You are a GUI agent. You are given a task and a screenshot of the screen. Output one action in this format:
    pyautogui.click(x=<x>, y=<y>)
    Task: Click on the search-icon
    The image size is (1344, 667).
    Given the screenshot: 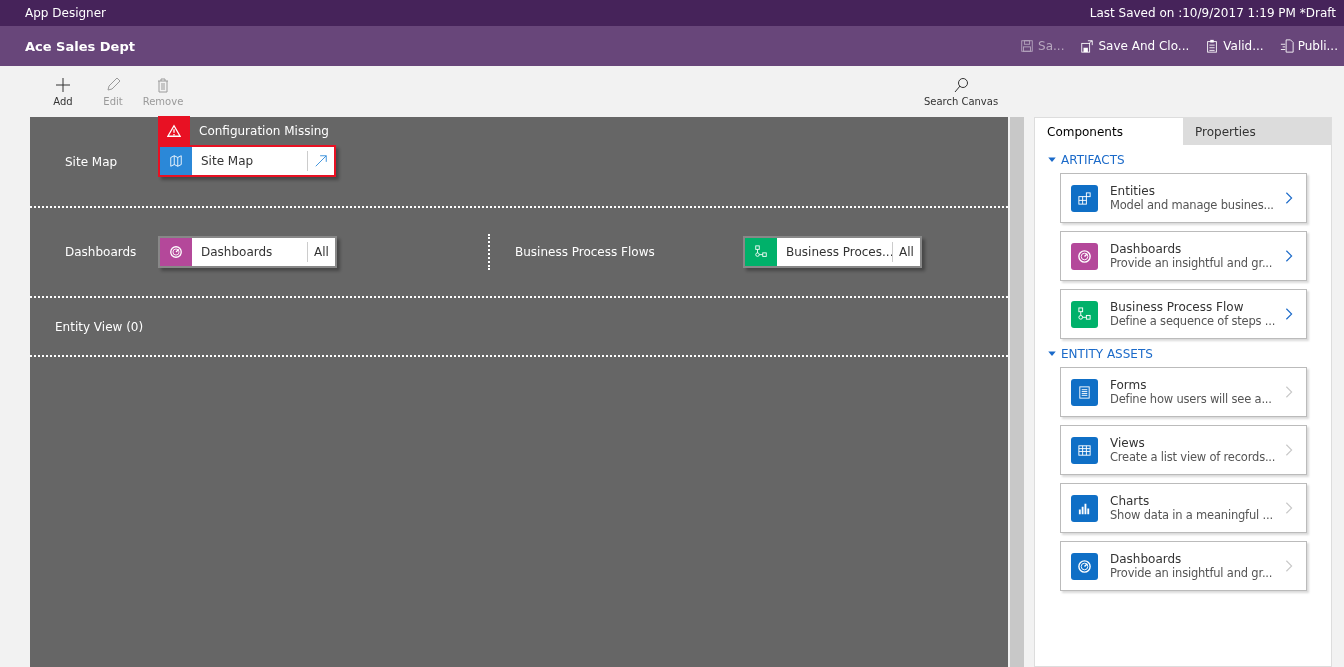 What is the action you would take?
    pyautogui.click(x=961, y=84)
    